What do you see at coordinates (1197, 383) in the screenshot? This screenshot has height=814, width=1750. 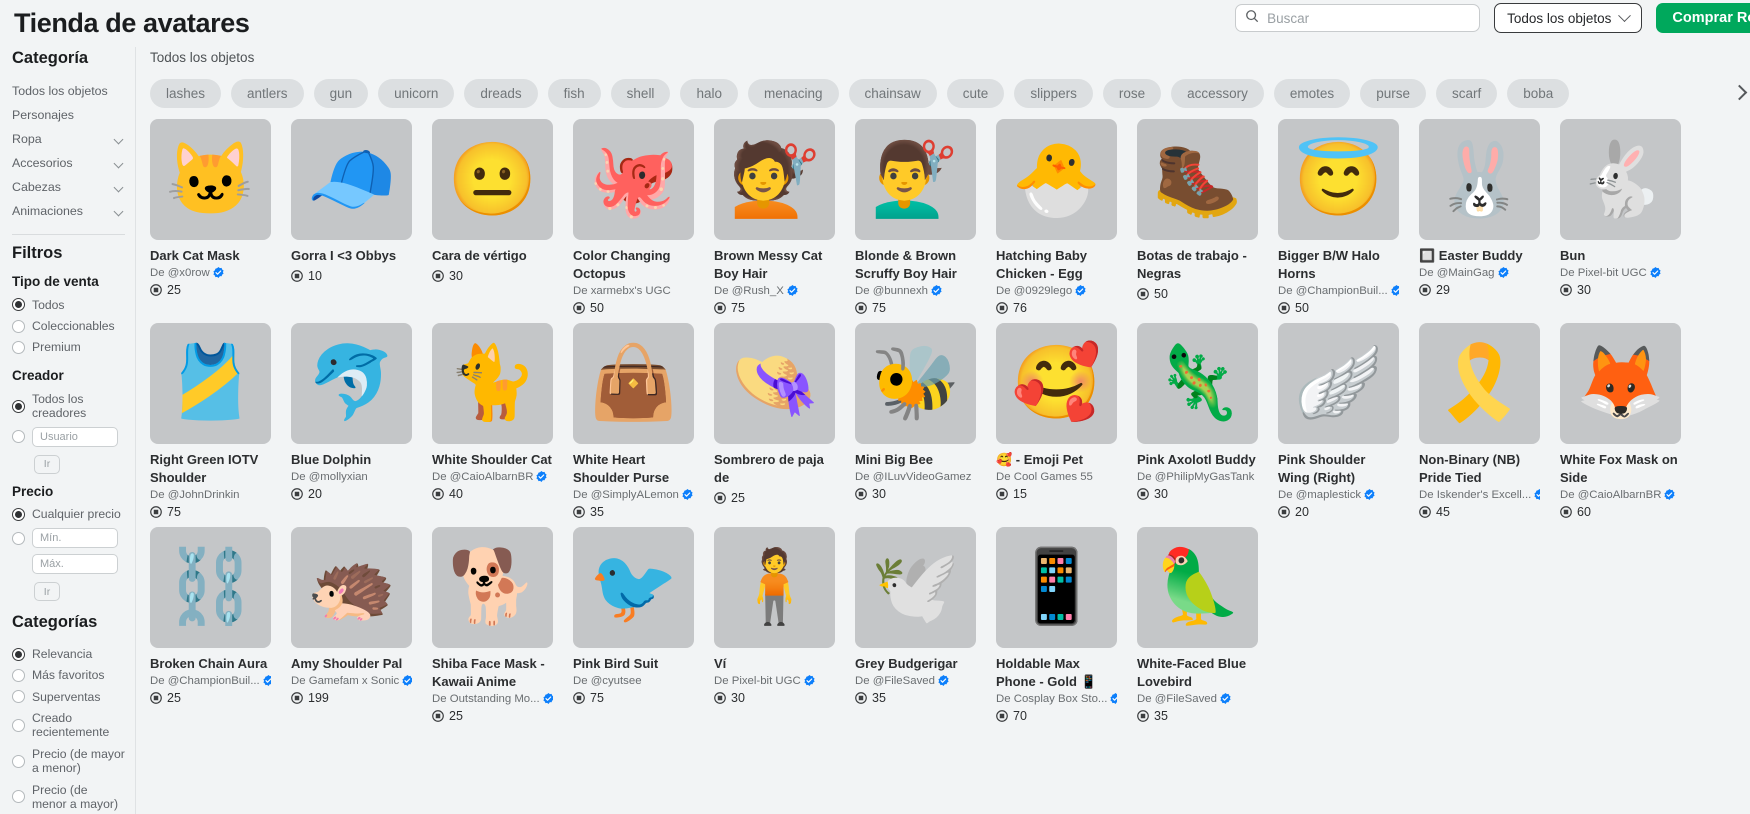 I see `item-thumbnail: 🦎` at bounding box center [1197, 383].